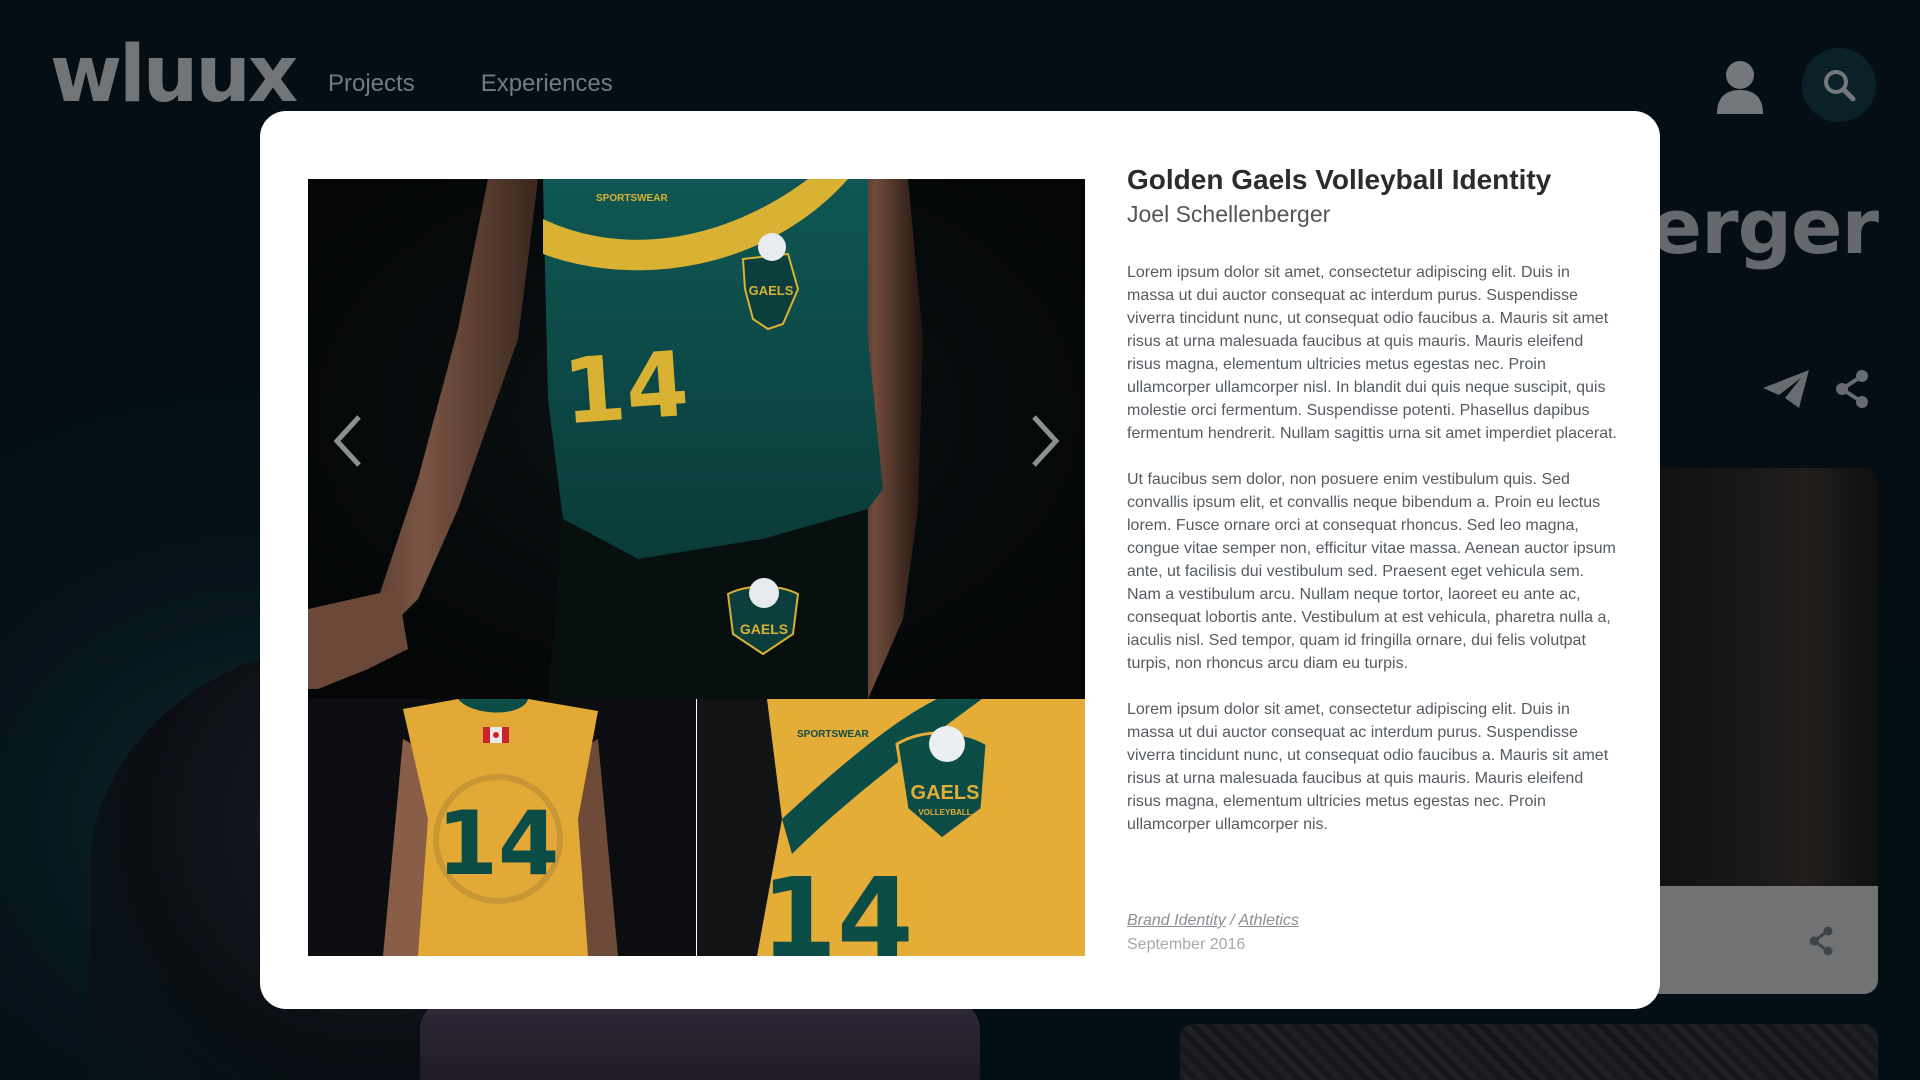  What do you see at coordinates (1339, 179) in the screenshot?
I see `project-title: Golden Gaels Volleyball Identity` at bounding box center [1339, 179].